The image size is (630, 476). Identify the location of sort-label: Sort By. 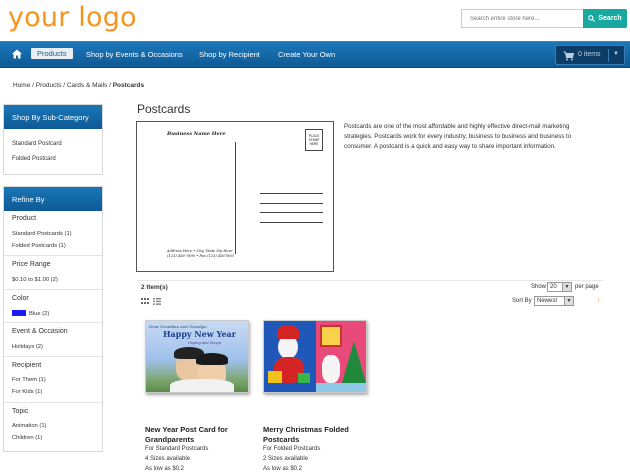
(522, 301).